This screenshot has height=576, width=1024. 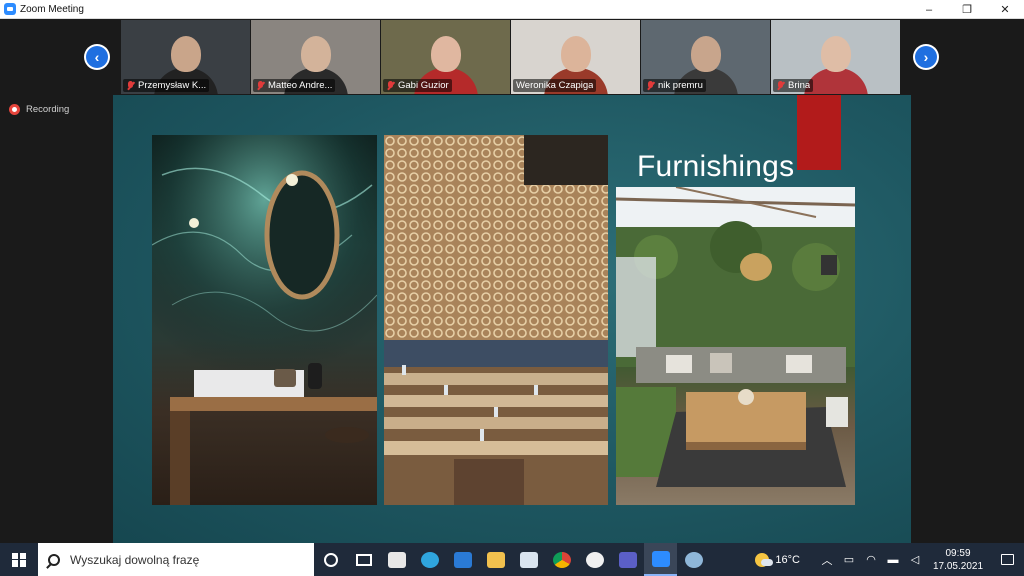 What do you see at coordinates (764, 559) in the screenshot?
I see `weather-icon` at bounding box center [764, 559].